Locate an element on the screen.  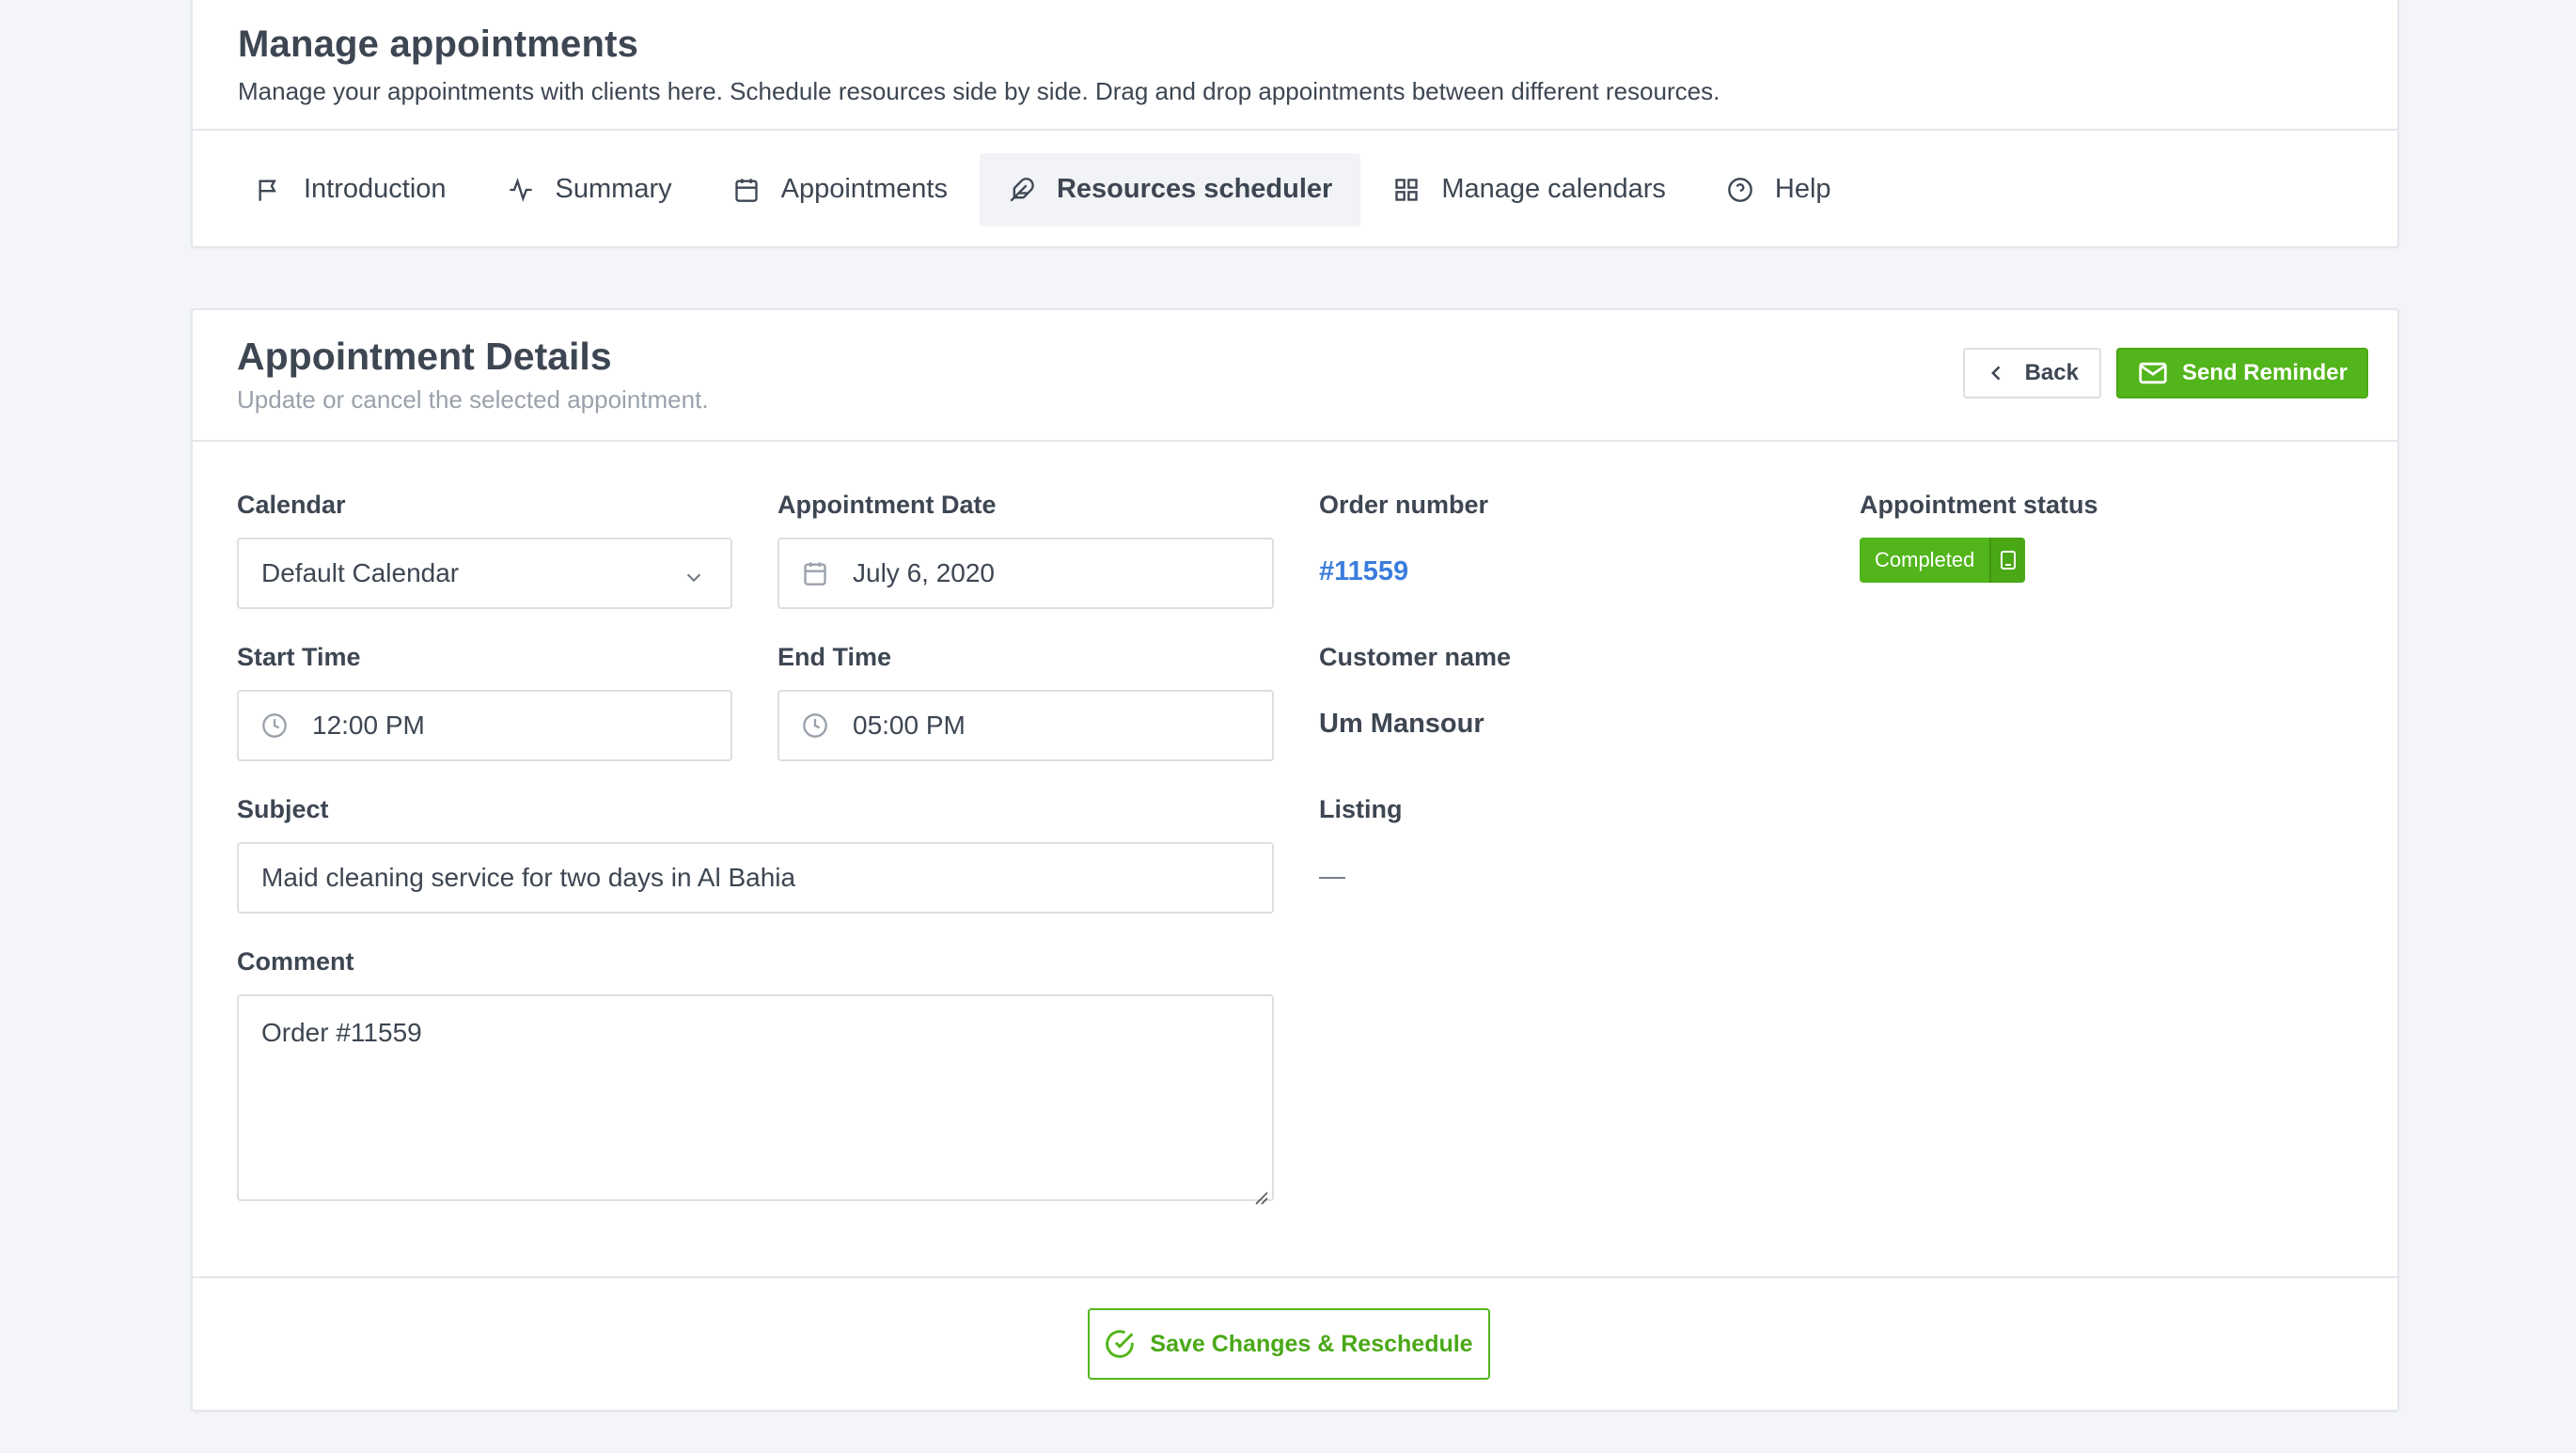
calendar-select-value: Default Calendar is located at coordinates (360, 572).